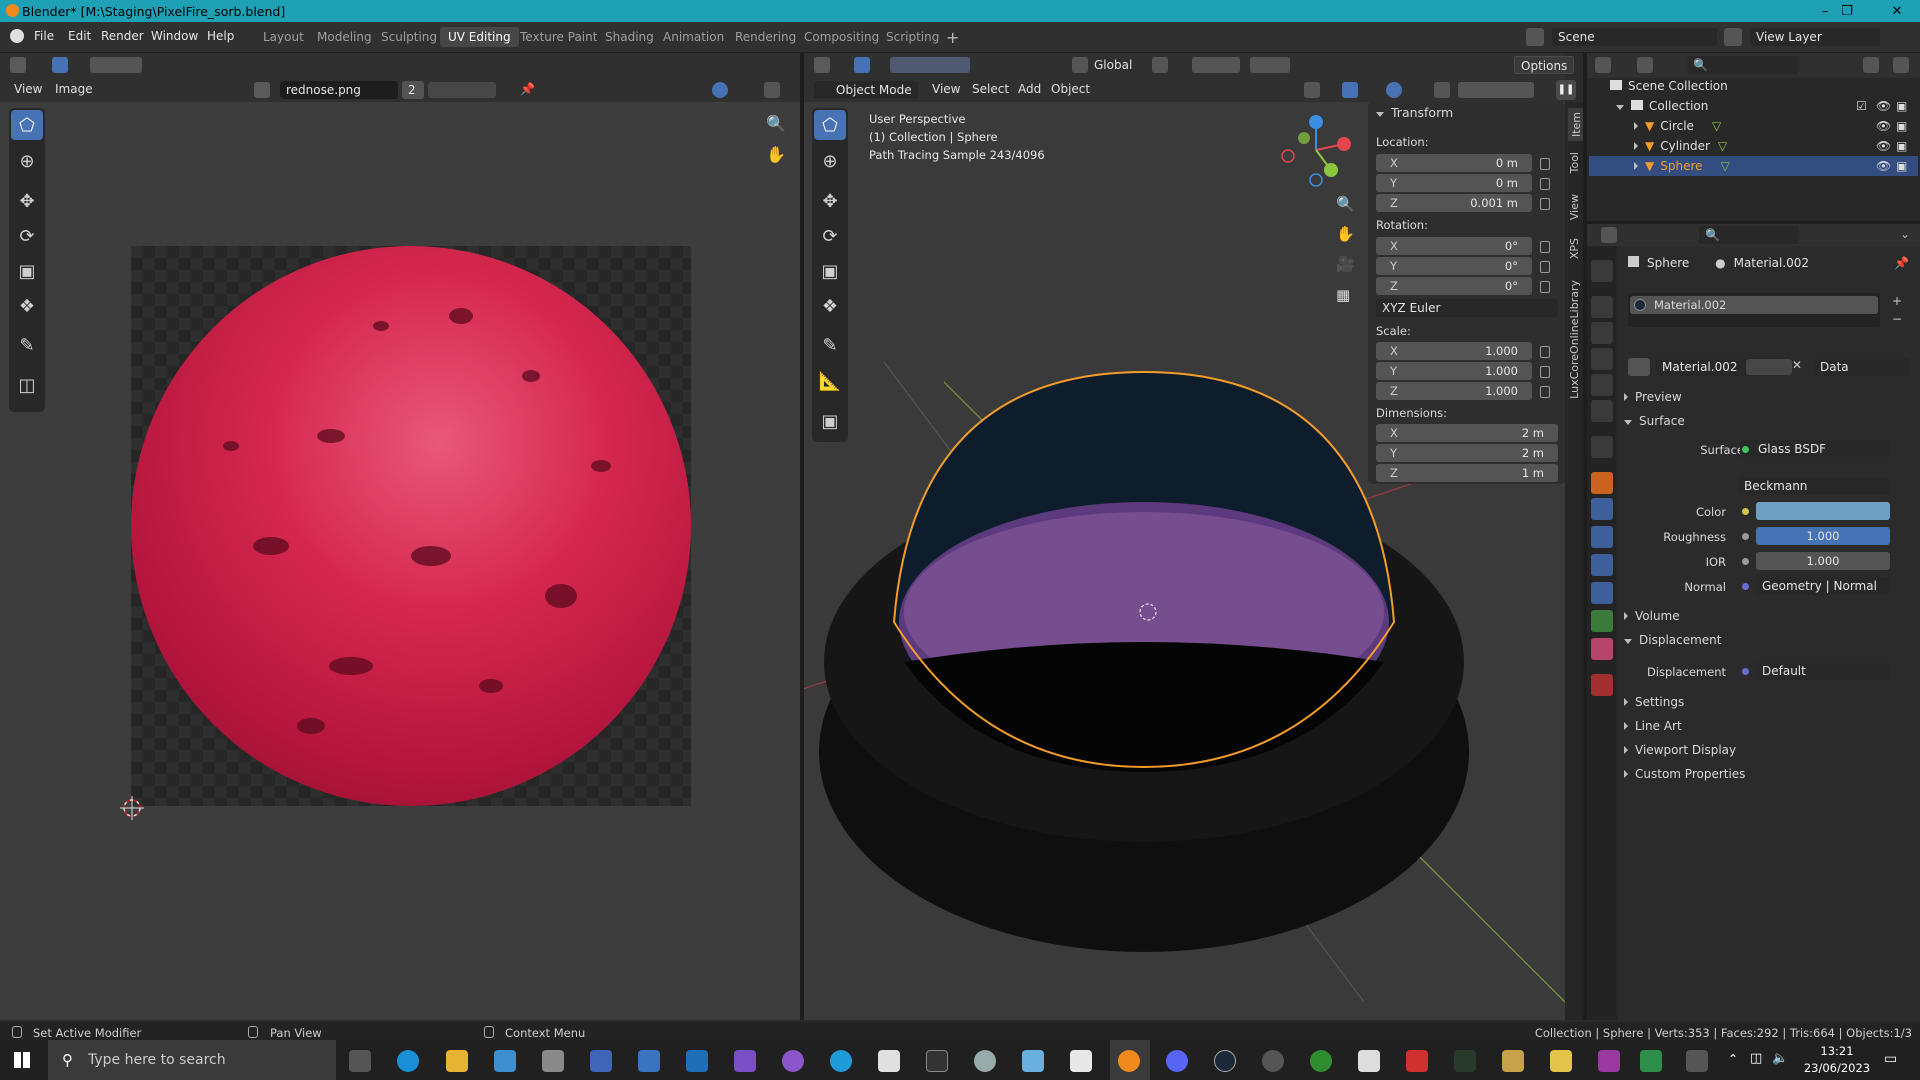 Image resolution: width=1920 pixels, height=1080 pixels. What do you see at coordinates (1602, 271) in the screenshot?
I see `tool-tab-icon` at bounding box center [1602, 271].